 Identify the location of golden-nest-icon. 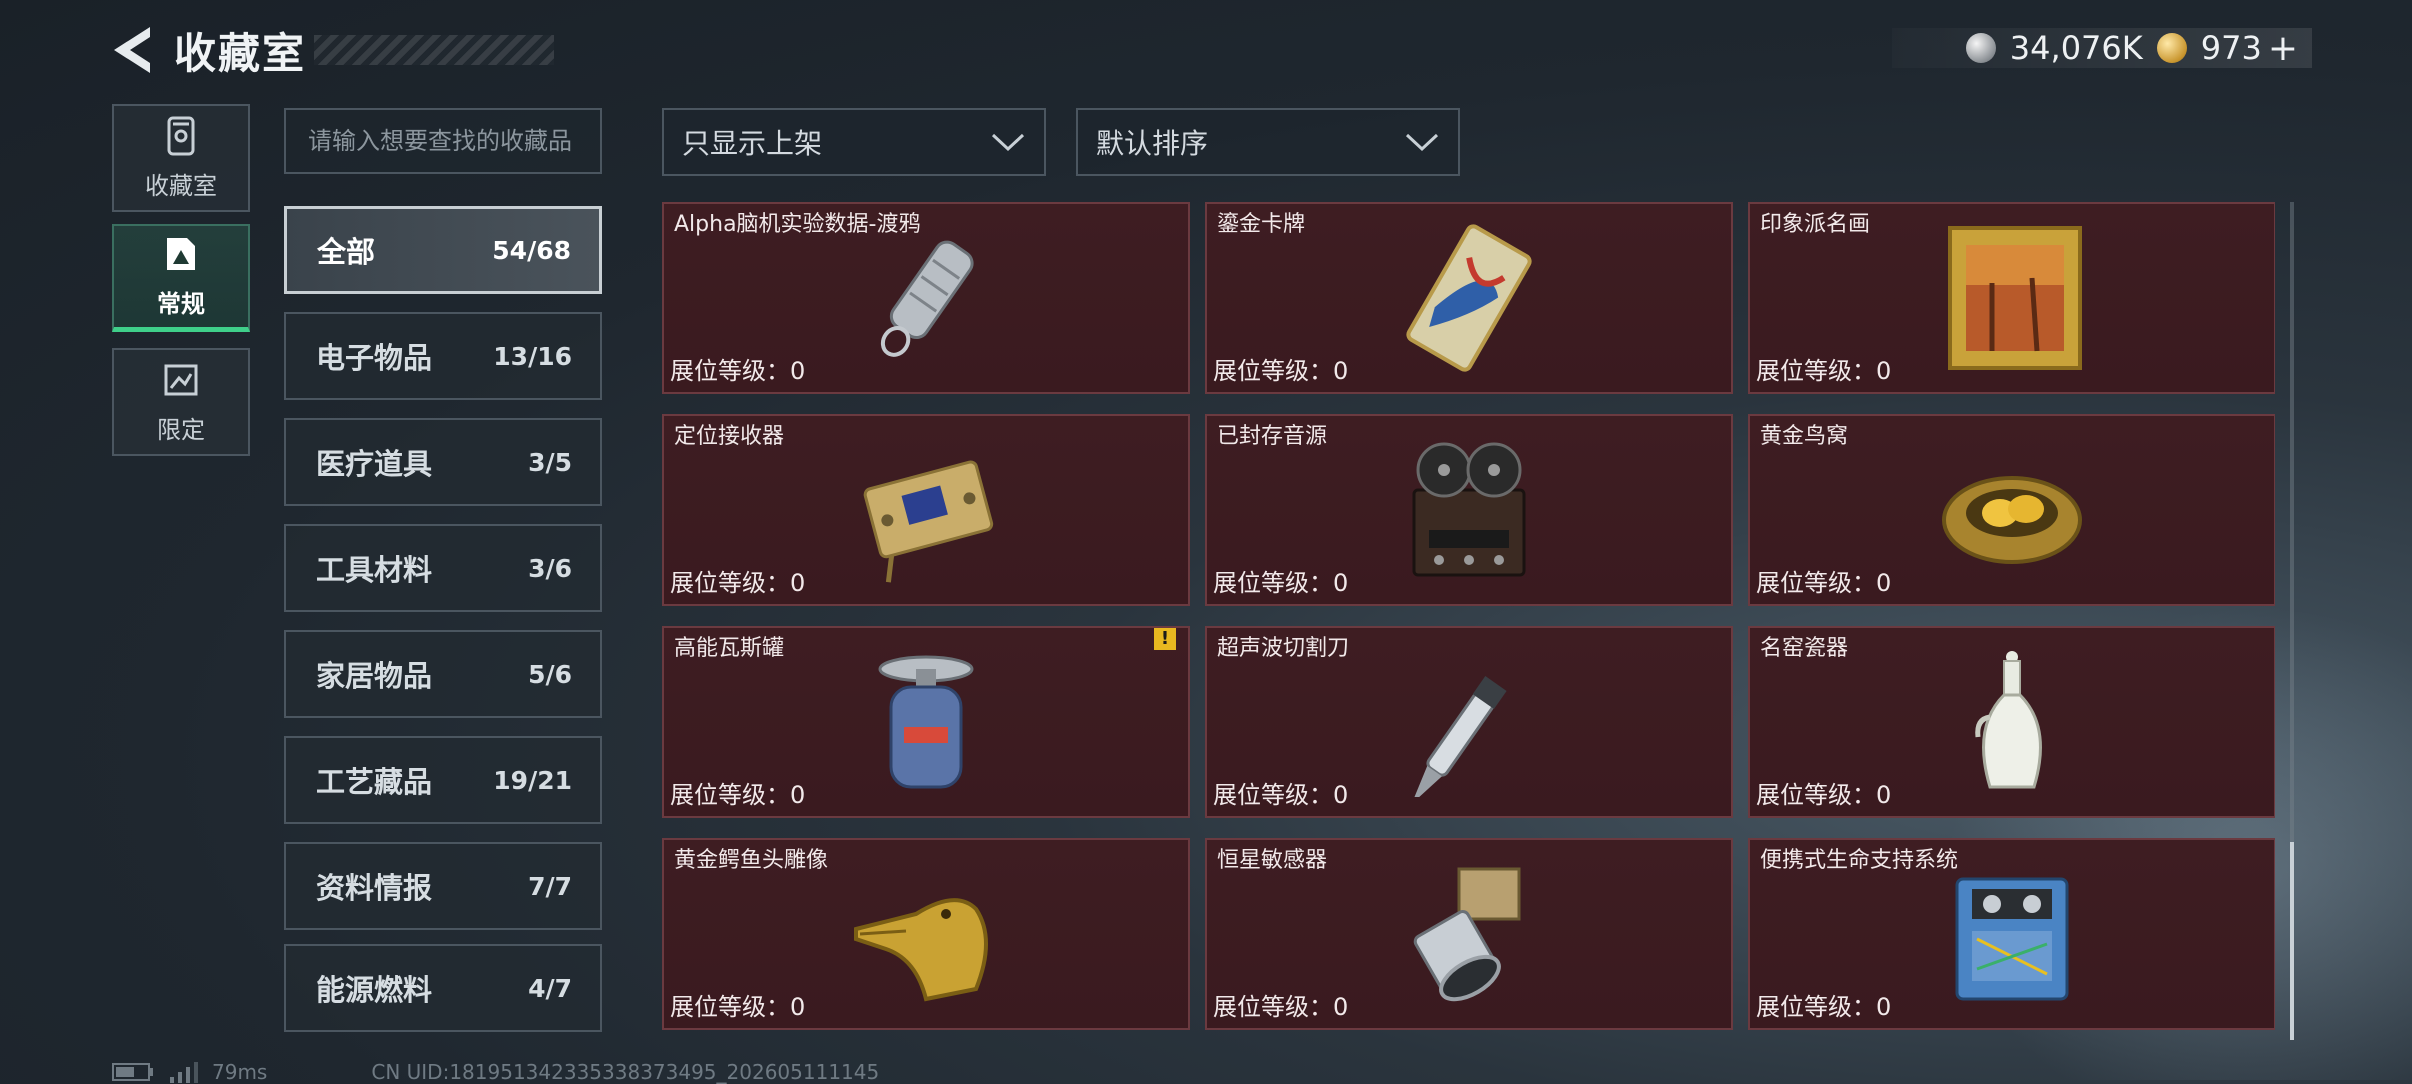
(2012, 520).